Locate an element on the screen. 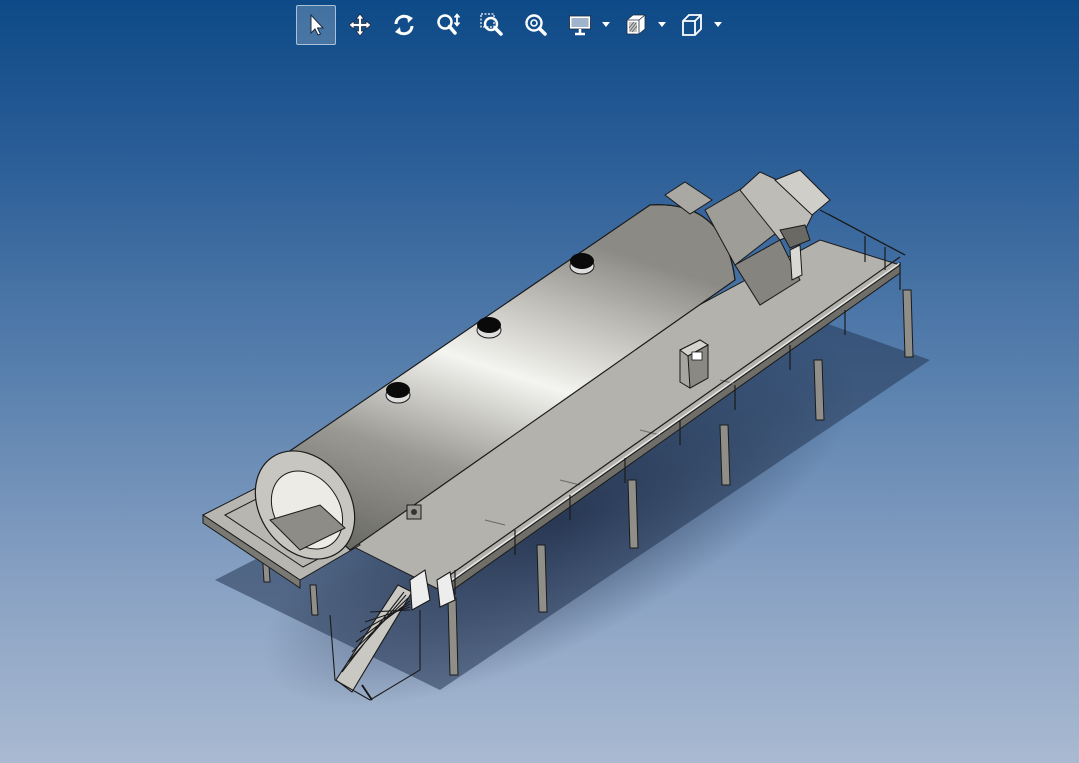 The height and width of the screenshot is (763, 1079). select-arrow-icon is located at coordinates (317, 24).